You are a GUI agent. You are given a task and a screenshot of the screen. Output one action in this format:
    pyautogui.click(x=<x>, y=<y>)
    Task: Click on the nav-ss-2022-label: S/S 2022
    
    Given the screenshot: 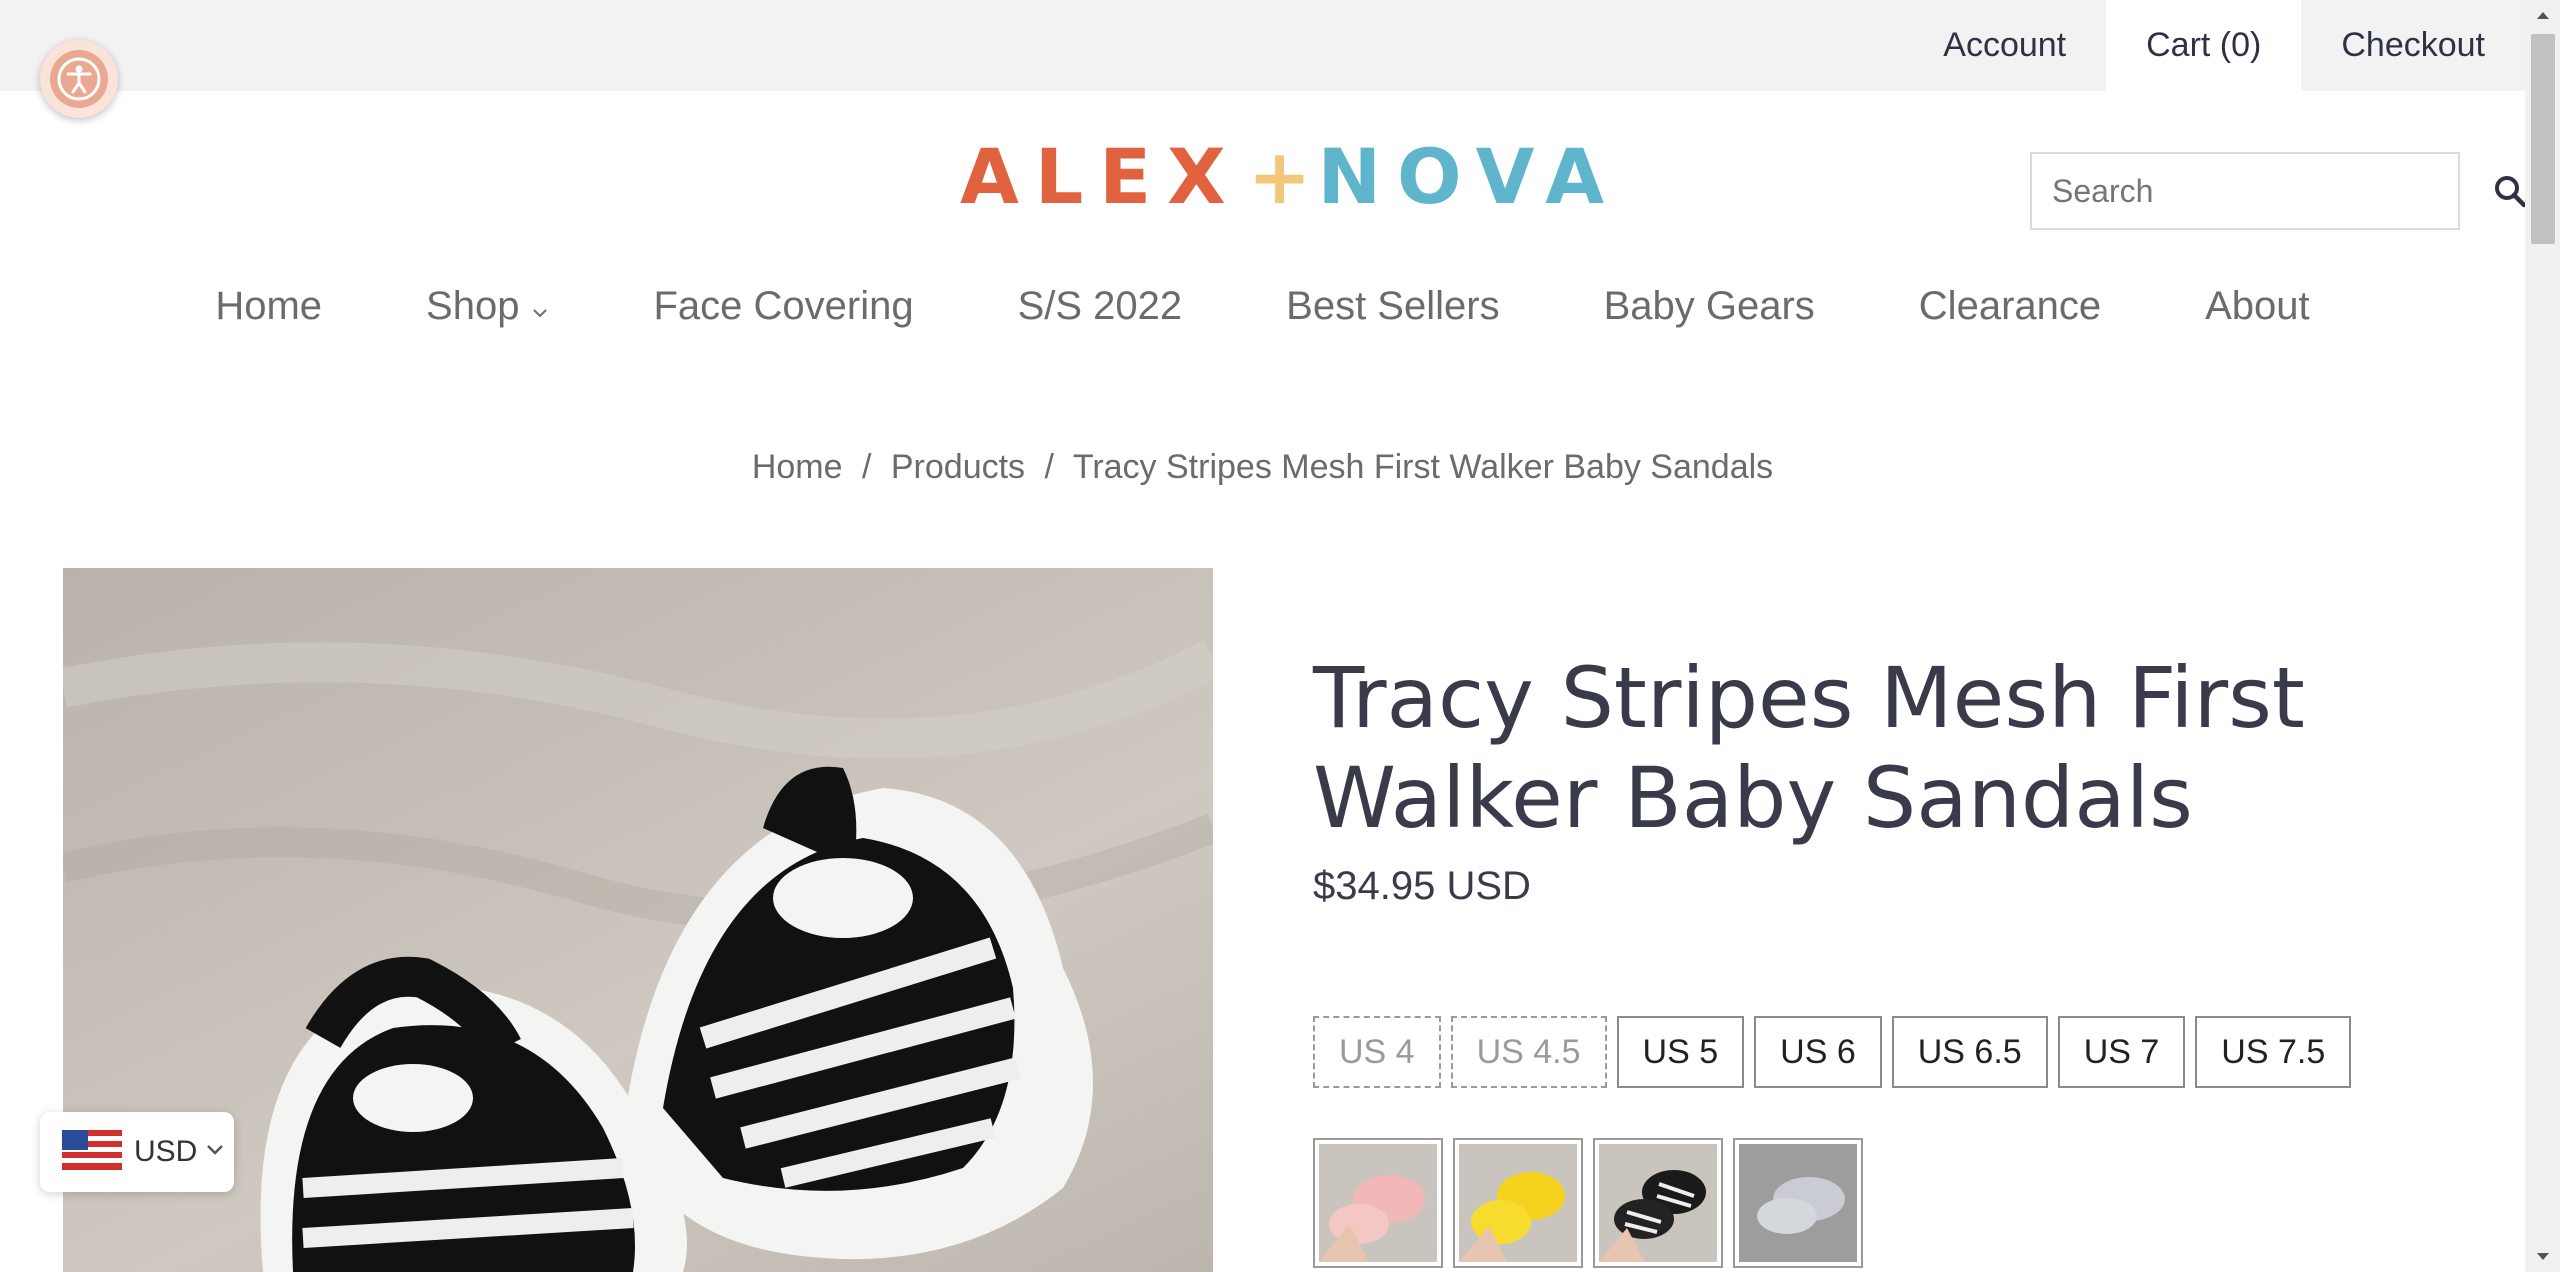 What is the action you would take?
    pyautogui.click(x=1100, y=305)
    